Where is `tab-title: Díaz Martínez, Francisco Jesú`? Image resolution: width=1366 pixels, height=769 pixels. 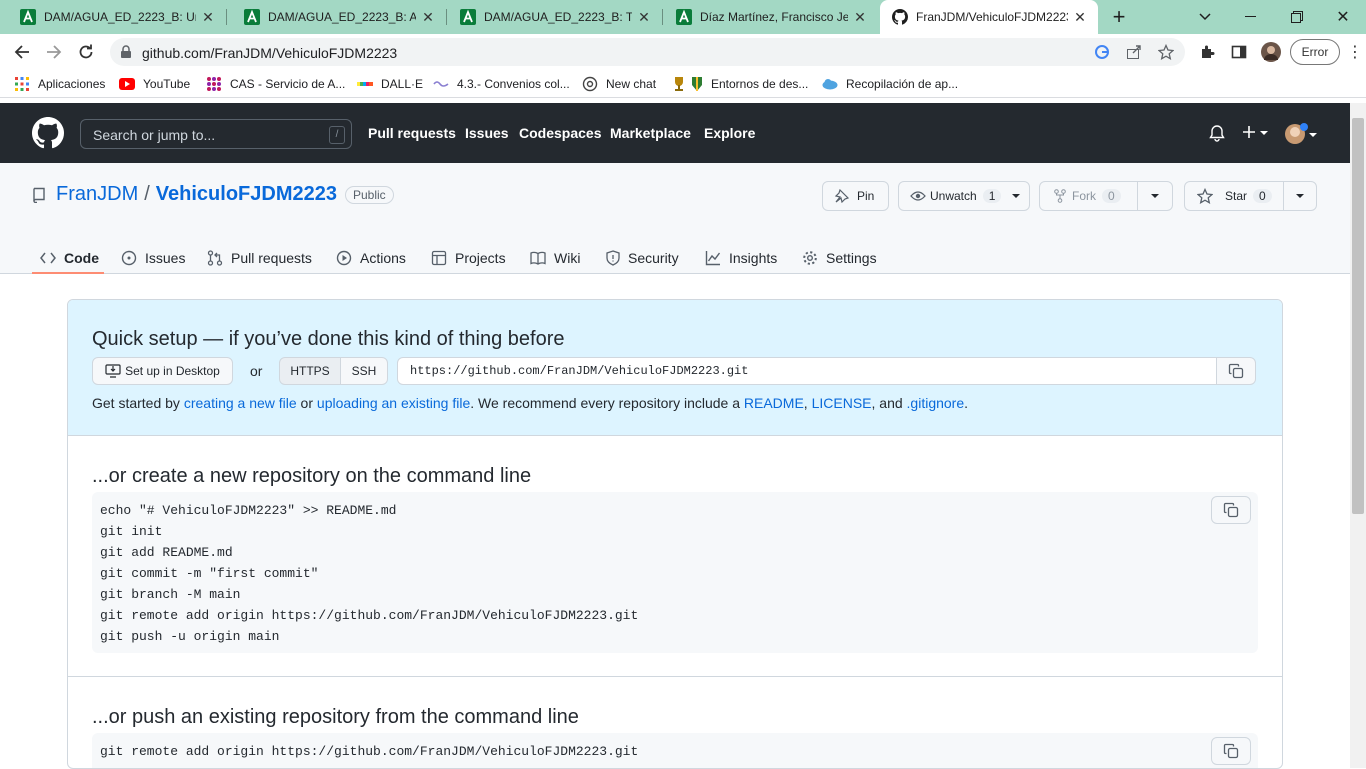 tab-title: Díaz Martínez, Francisco Jesú is located at coordinates (774, 17).